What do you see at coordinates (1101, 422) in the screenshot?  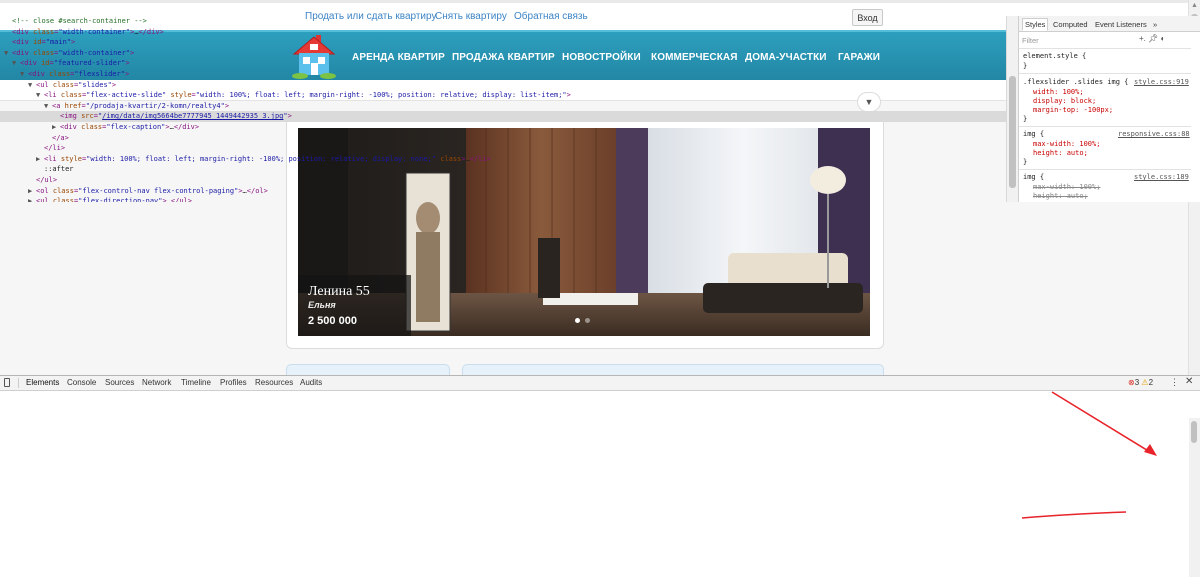 I see `annotation-arrow-line` at bounding box center [1101, 422].